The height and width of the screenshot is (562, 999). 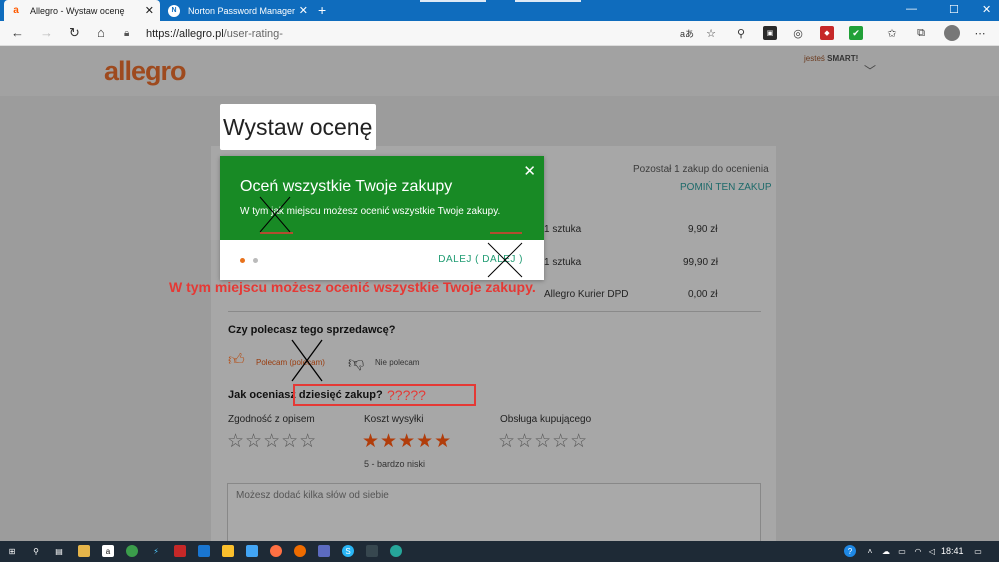 I want to click on chevron-up-icon: ˄, so click(x=870, y=551).